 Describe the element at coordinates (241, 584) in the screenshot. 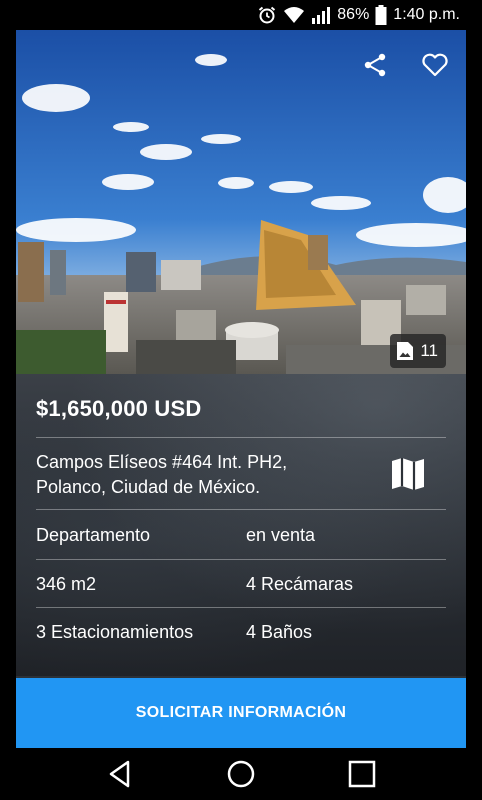

I see `detail-row: 346 m2 4 Recámaras` at that location.